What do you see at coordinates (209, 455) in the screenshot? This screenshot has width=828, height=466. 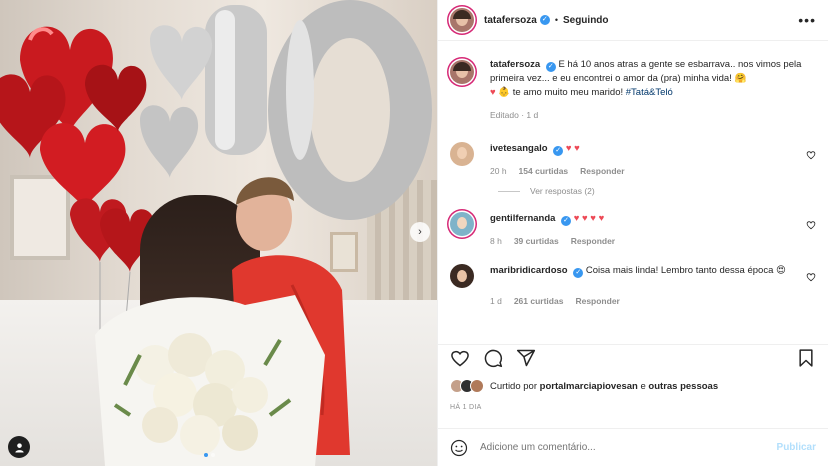 I see `carousel-indicator` at bounding box center [209, 455].